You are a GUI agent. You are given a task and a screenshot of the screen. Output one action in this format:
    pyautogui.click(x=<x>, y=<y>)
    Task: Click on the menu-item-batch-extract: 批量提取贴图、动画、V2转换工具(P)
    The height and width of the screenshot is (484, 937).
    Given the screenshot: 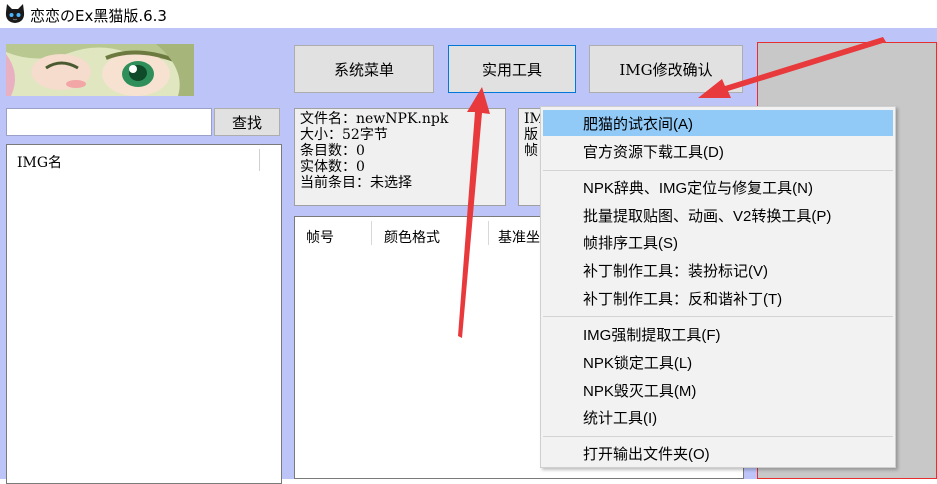 What is the action you would take?
    pyautogui.click(x=718, y=215)
    